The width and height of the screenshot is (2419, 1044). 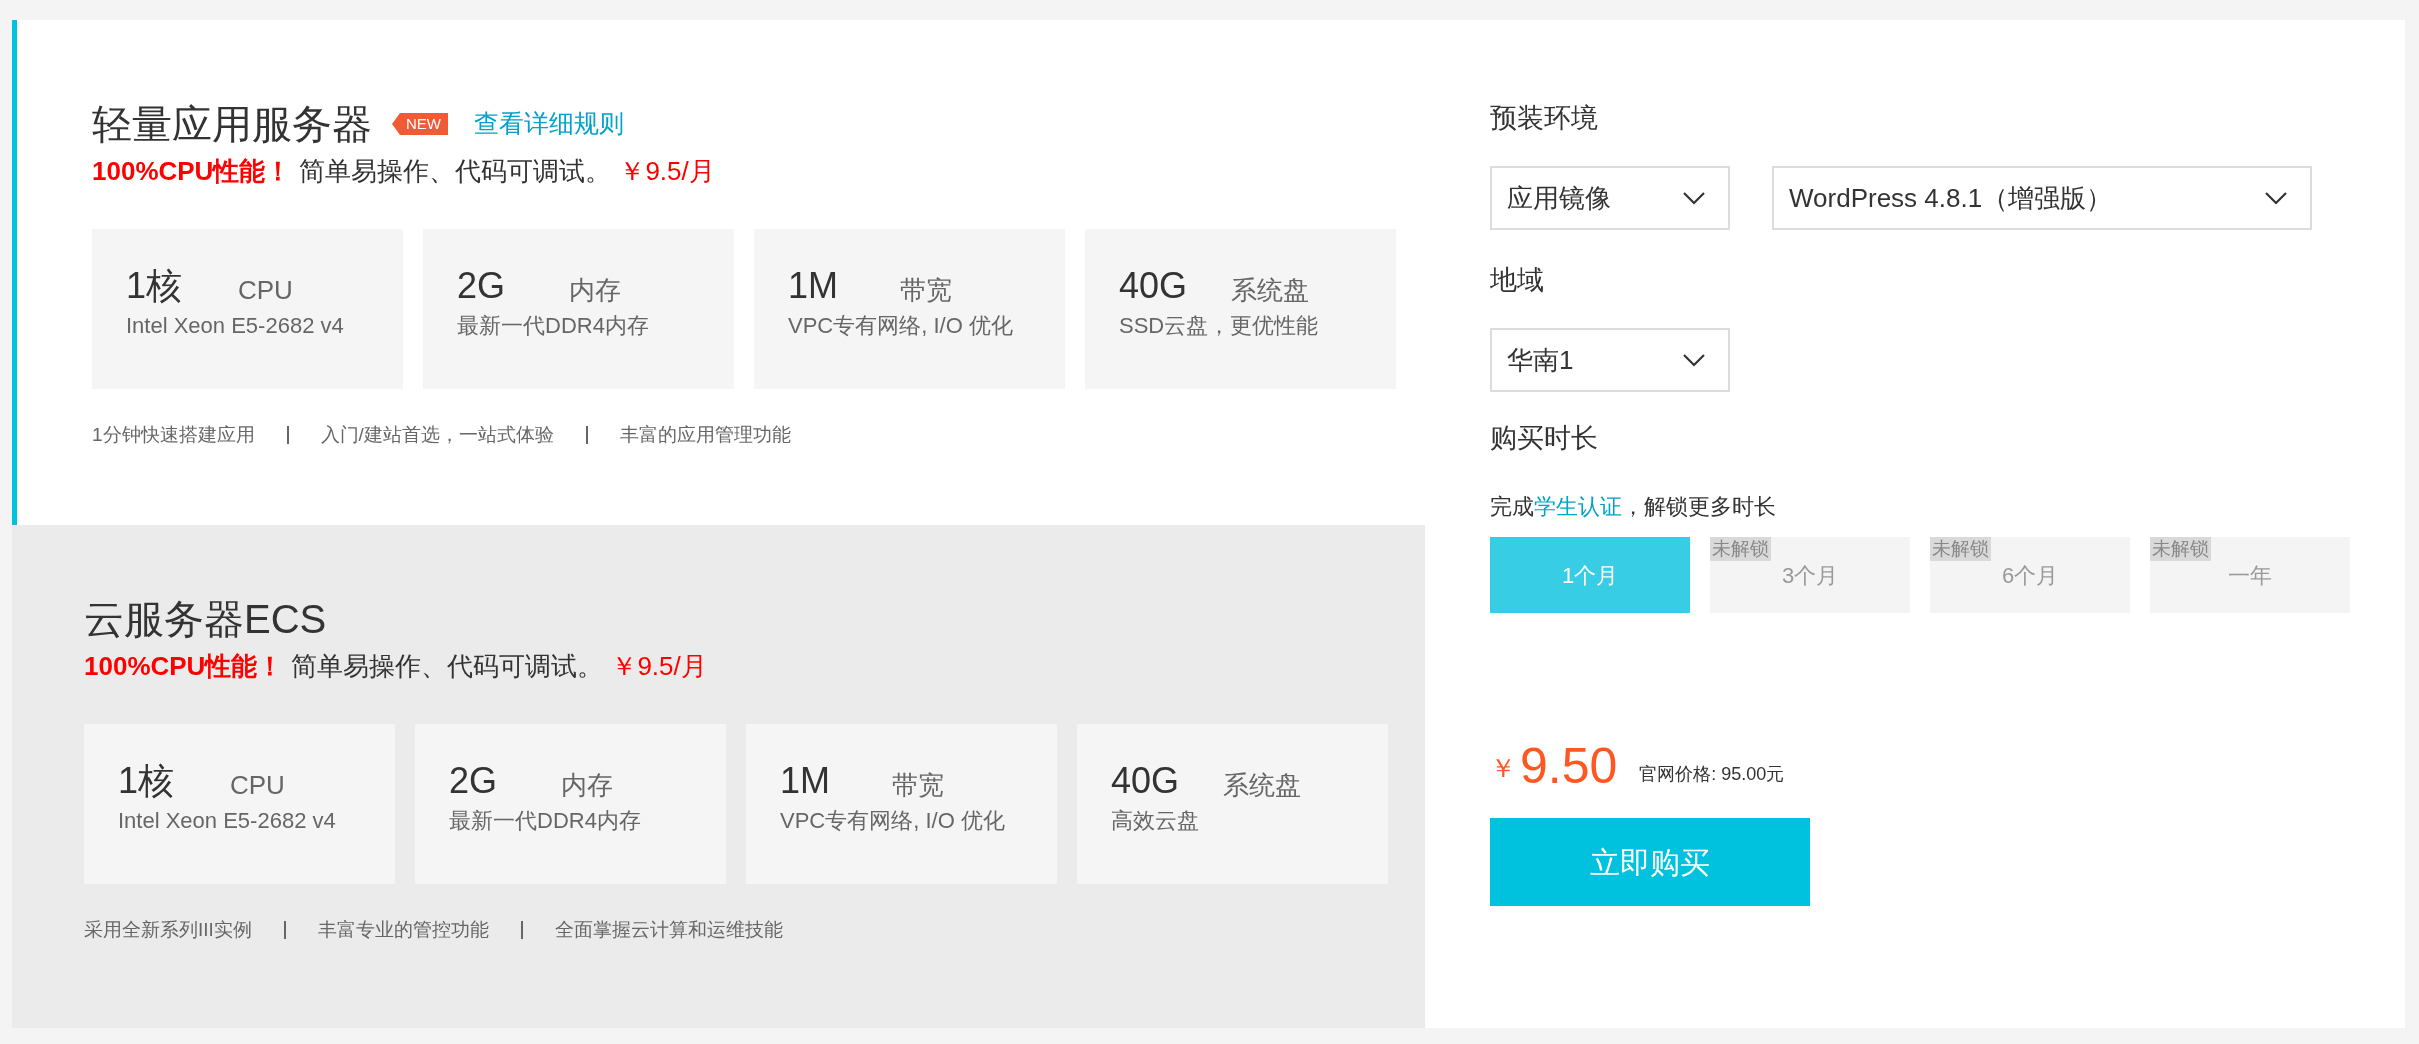 What do you see at coordinates (549, 124) in the screenshot?
I see `rules-link: 查看详细规则` at bounding box center [549, 124].